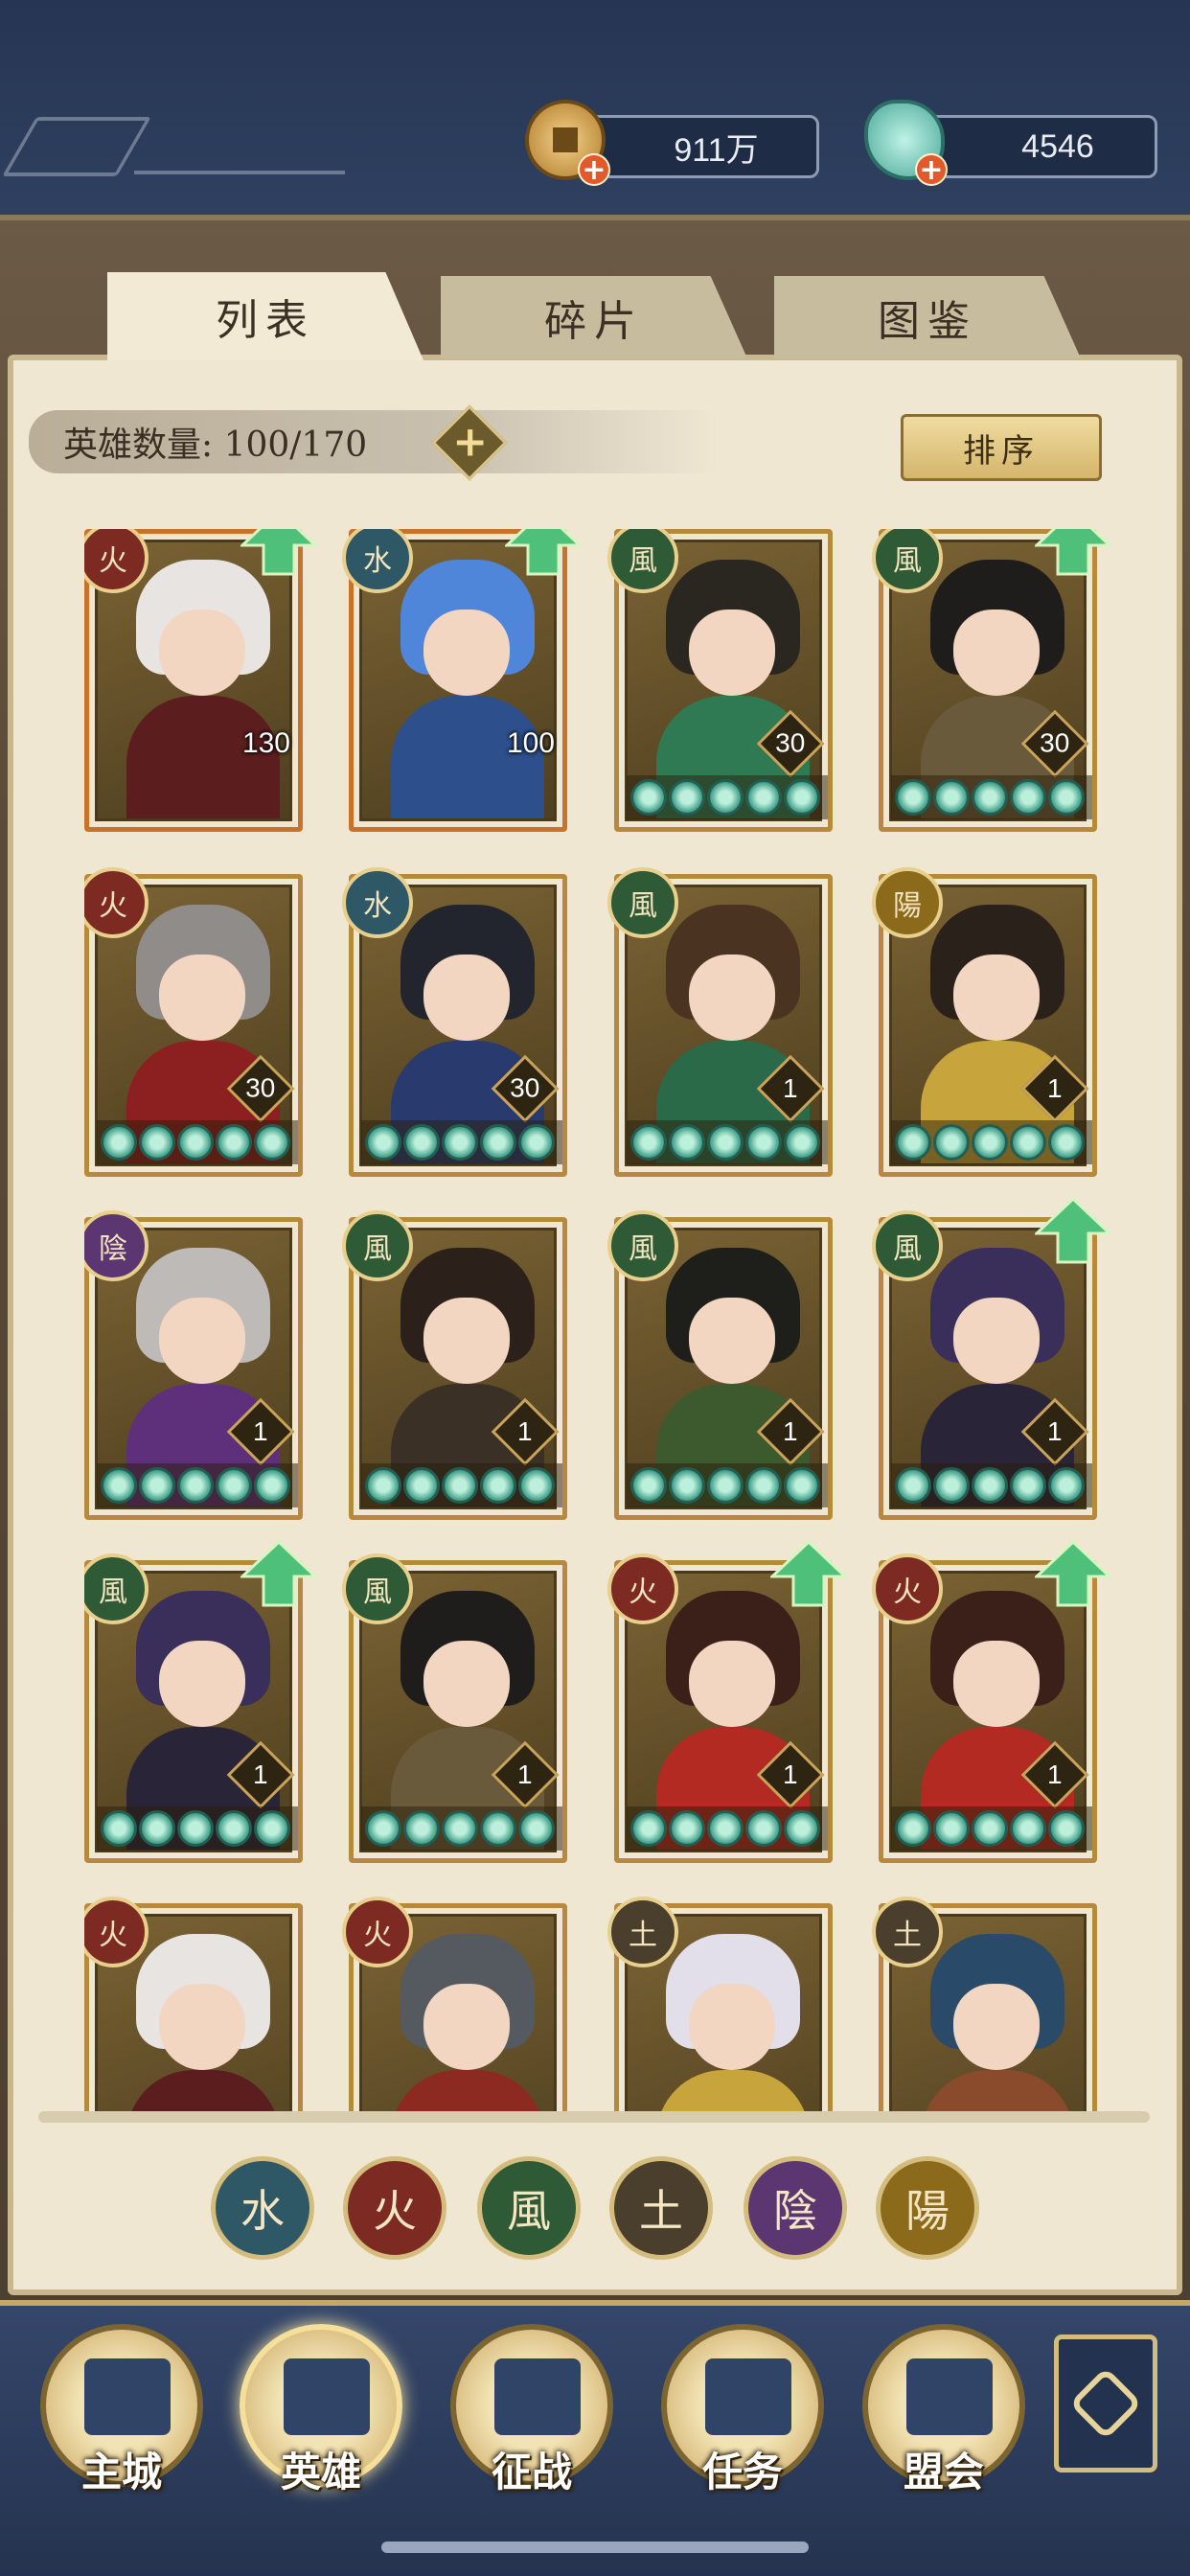  I want to click on add-jade-button: +, so click(932, 169).